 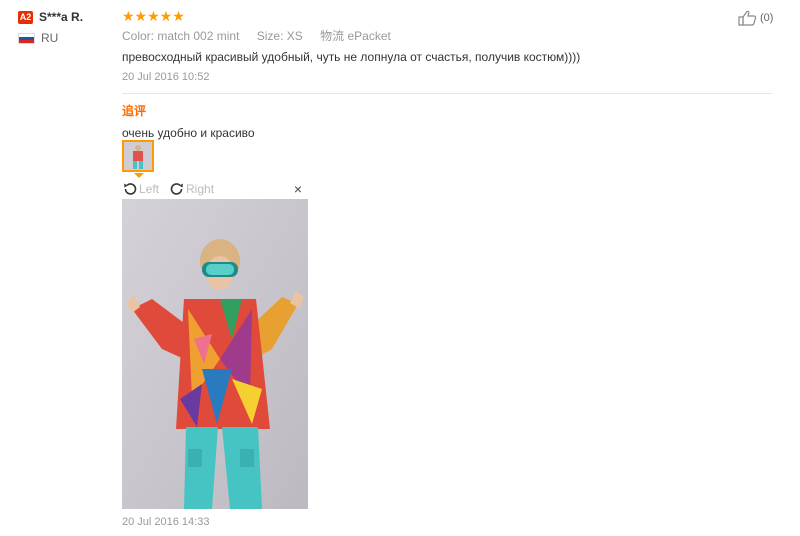 I want to click on divider, so click(x=447, y=93).